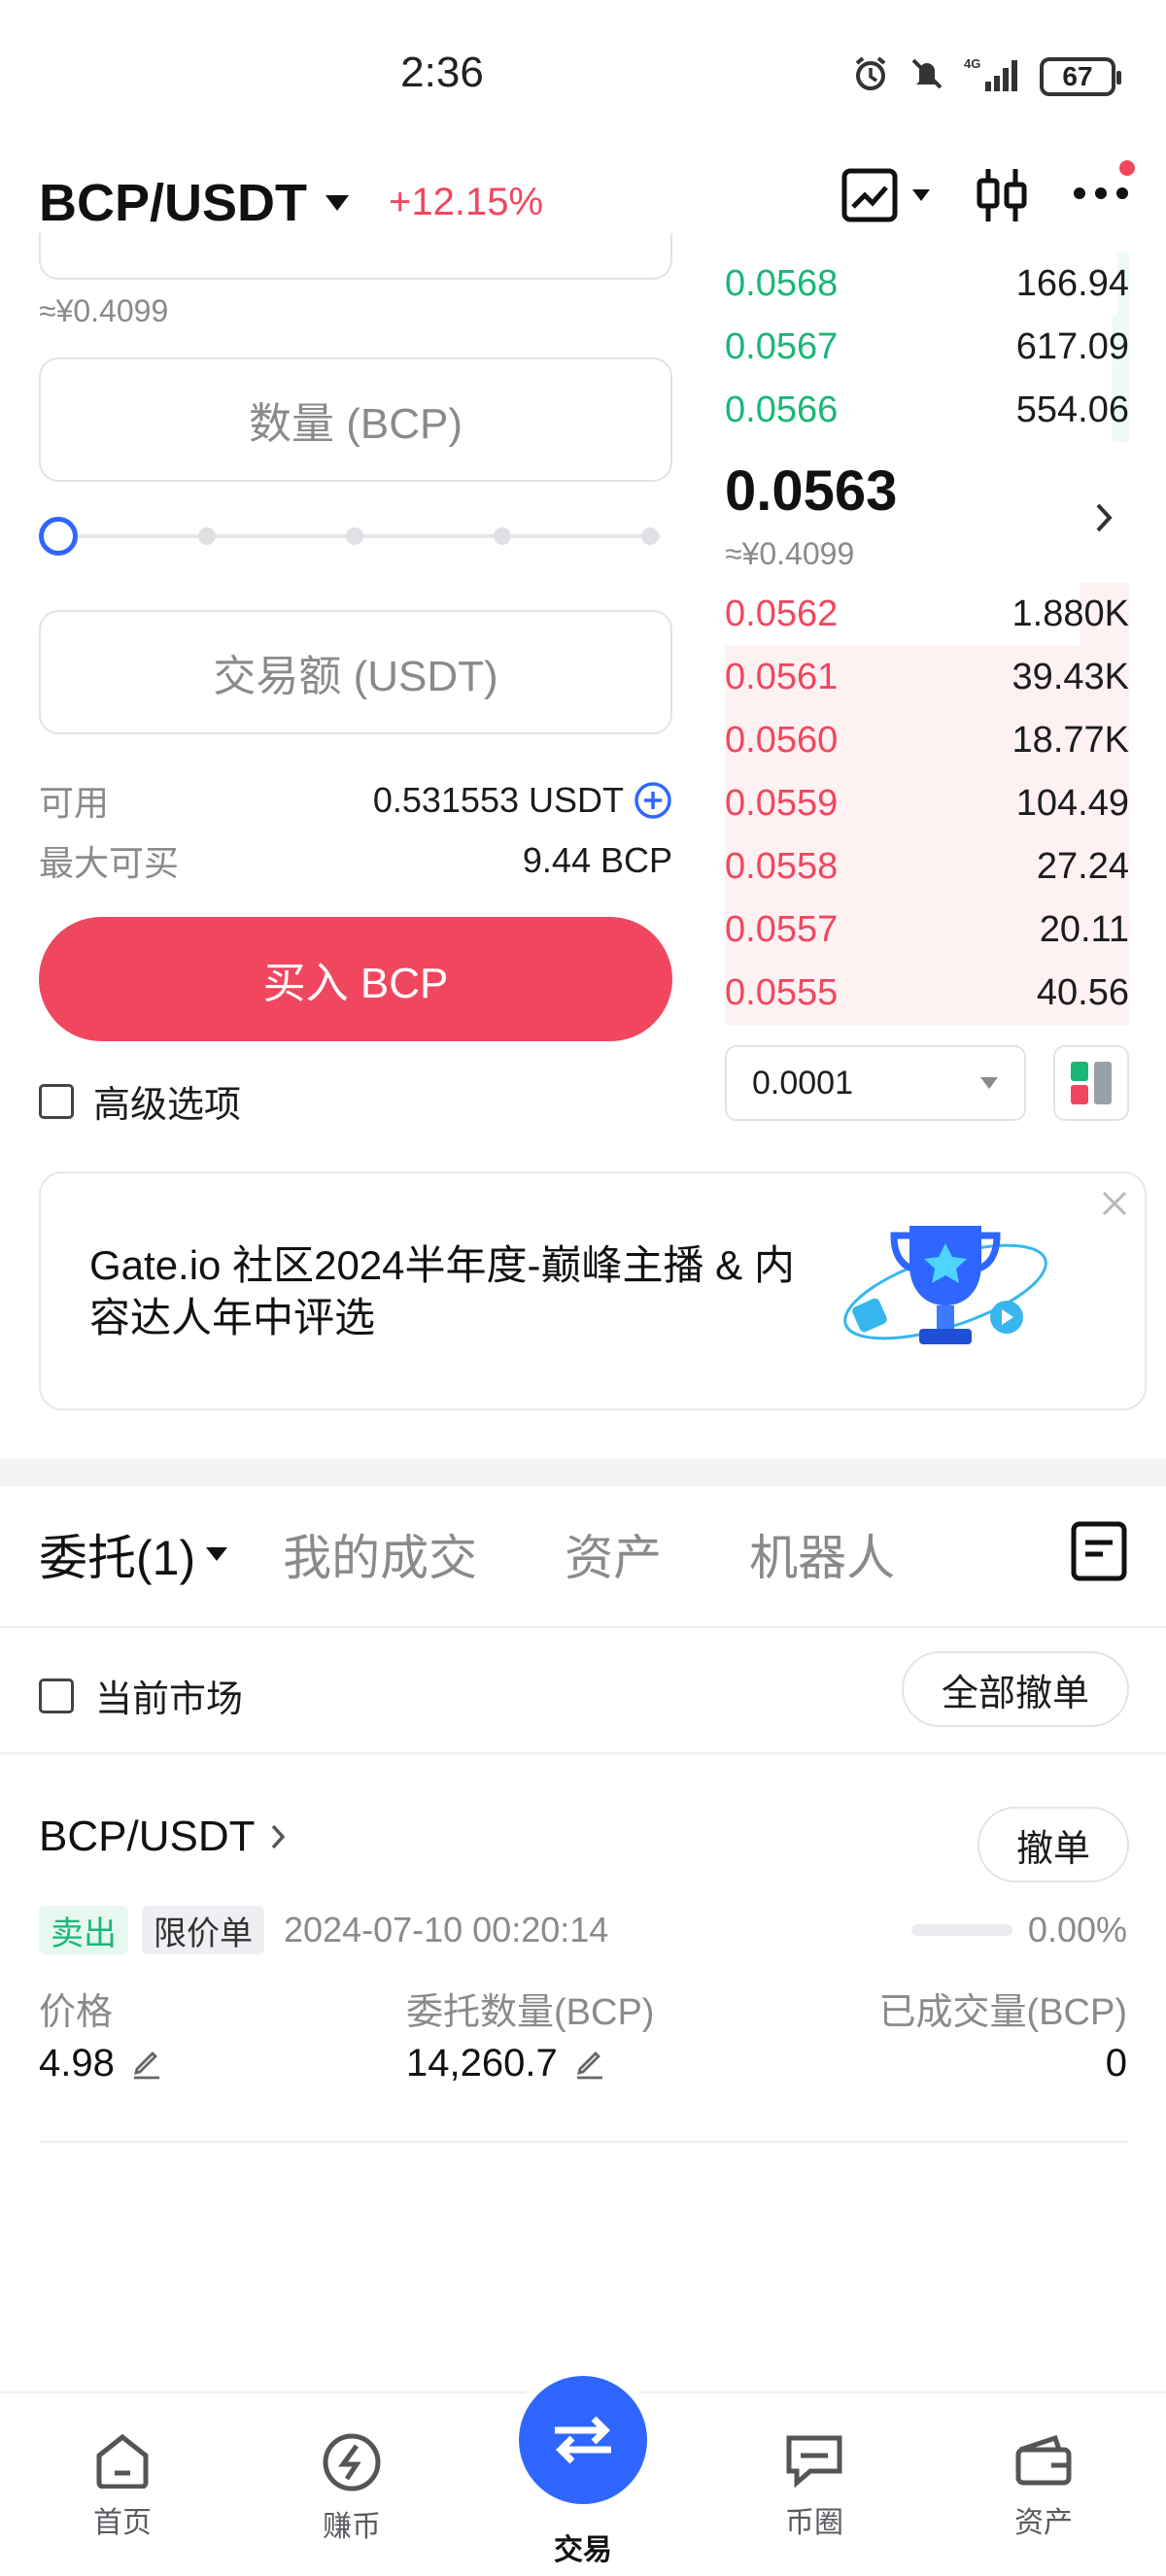 Image resolution: width=1166 pixels, height=2576 pixels. Describe the element at coordinates (583, 1627) in the screenshot. I see `tabs-divider` at that location.